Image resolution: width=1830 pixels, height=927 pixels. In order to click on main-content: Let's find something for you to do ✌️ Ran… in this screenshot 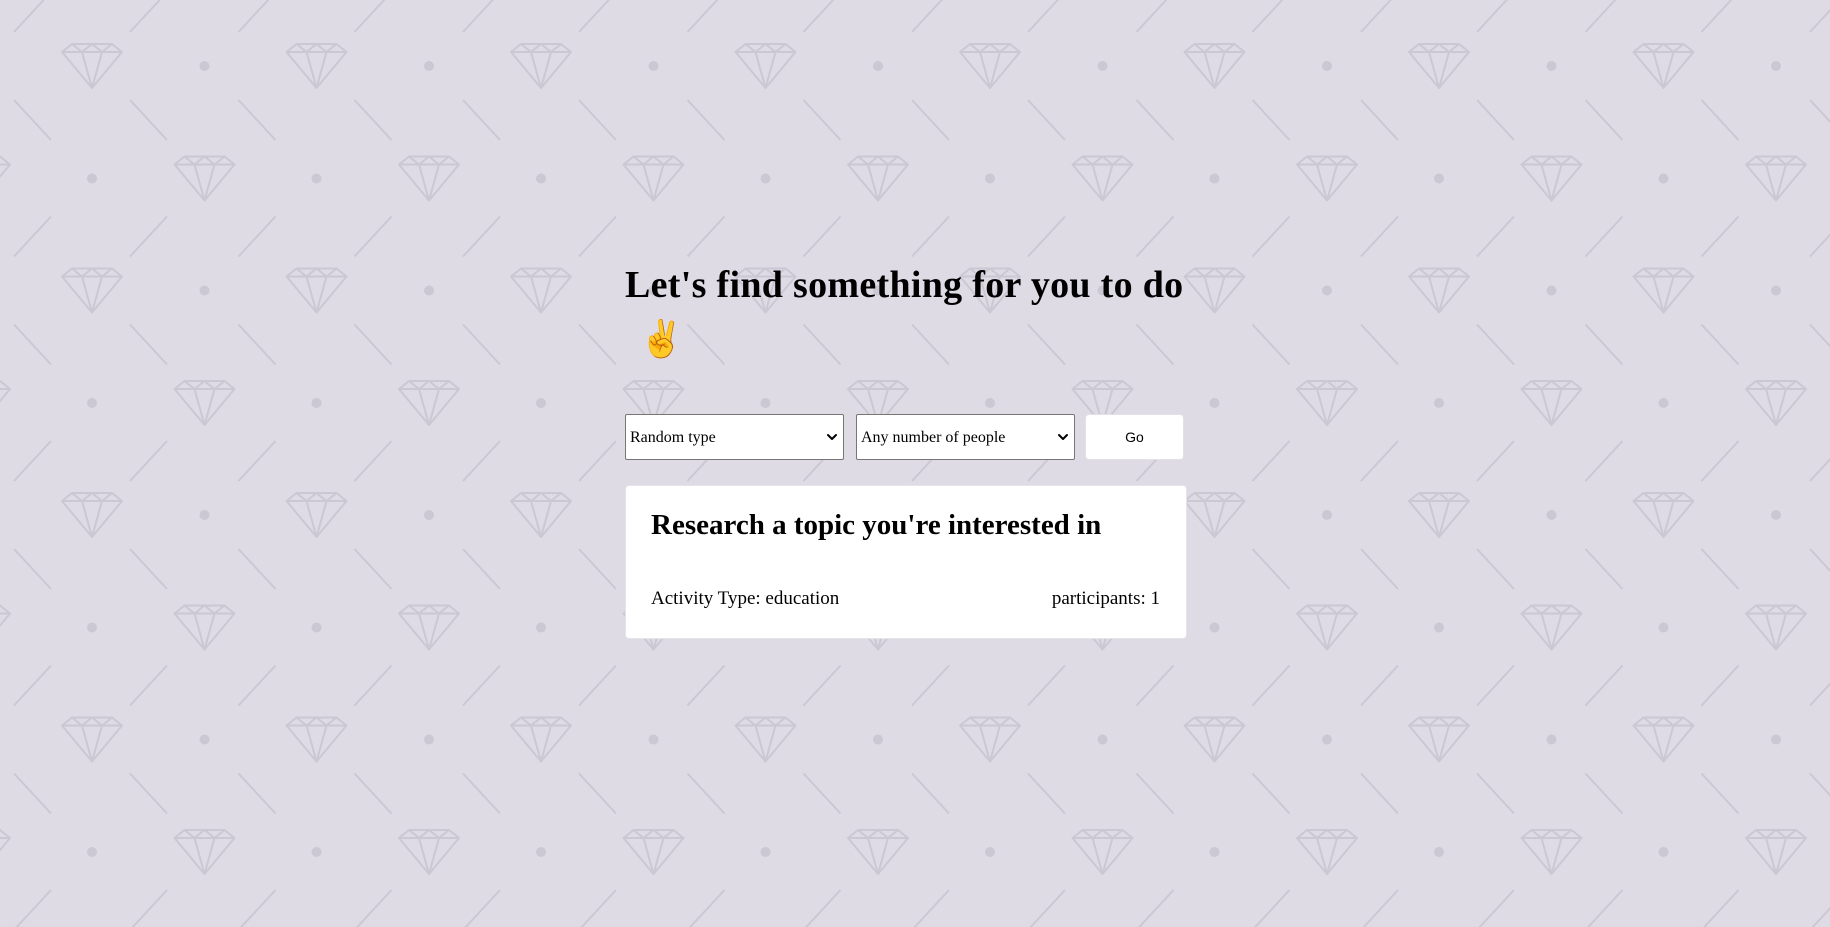, I will do `click(906, 448)`.